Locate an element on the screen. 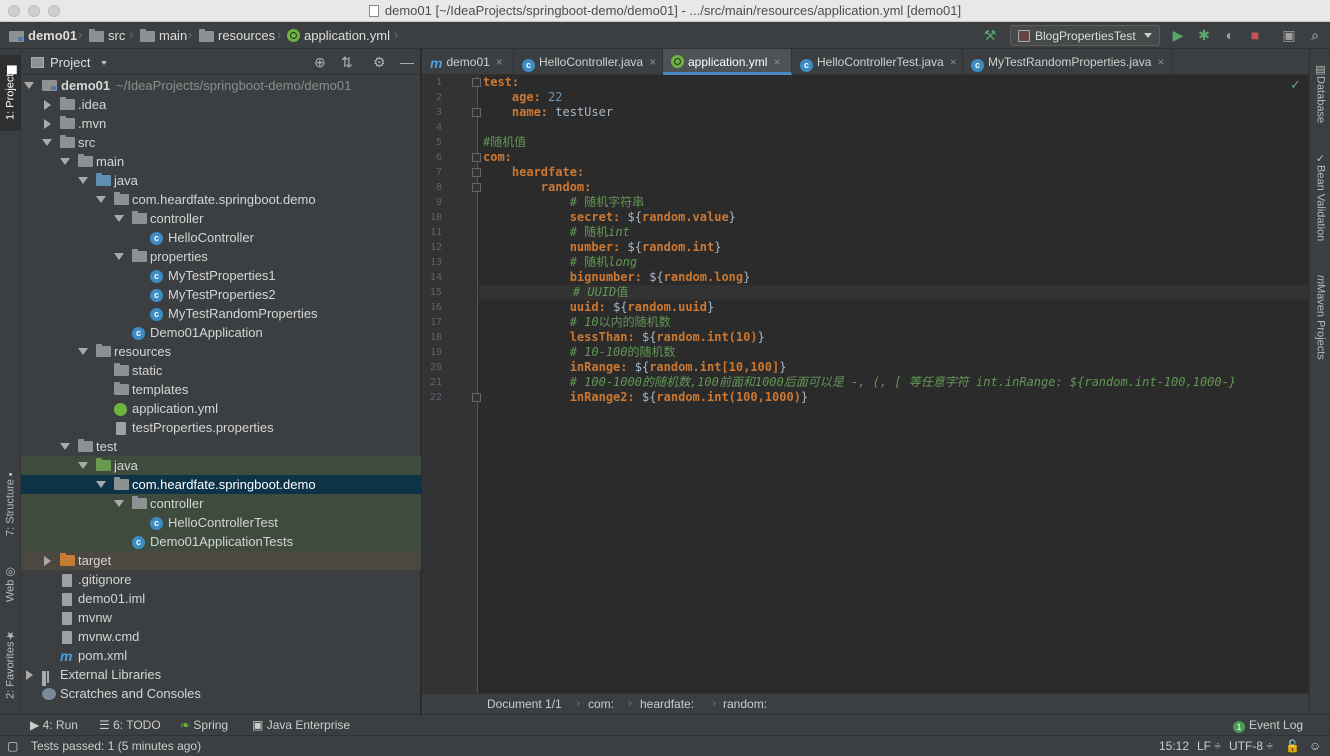 The width and height of the screenshot is (1330, 756). chevron-down-icon is located at coordinates (104, 63).